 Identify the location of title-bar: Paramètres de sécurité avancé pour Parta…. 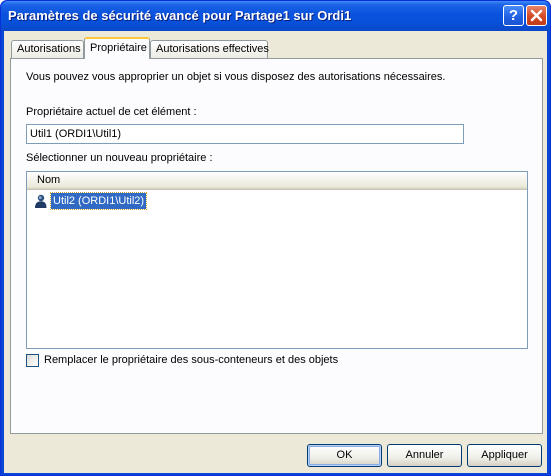
(275, 16).